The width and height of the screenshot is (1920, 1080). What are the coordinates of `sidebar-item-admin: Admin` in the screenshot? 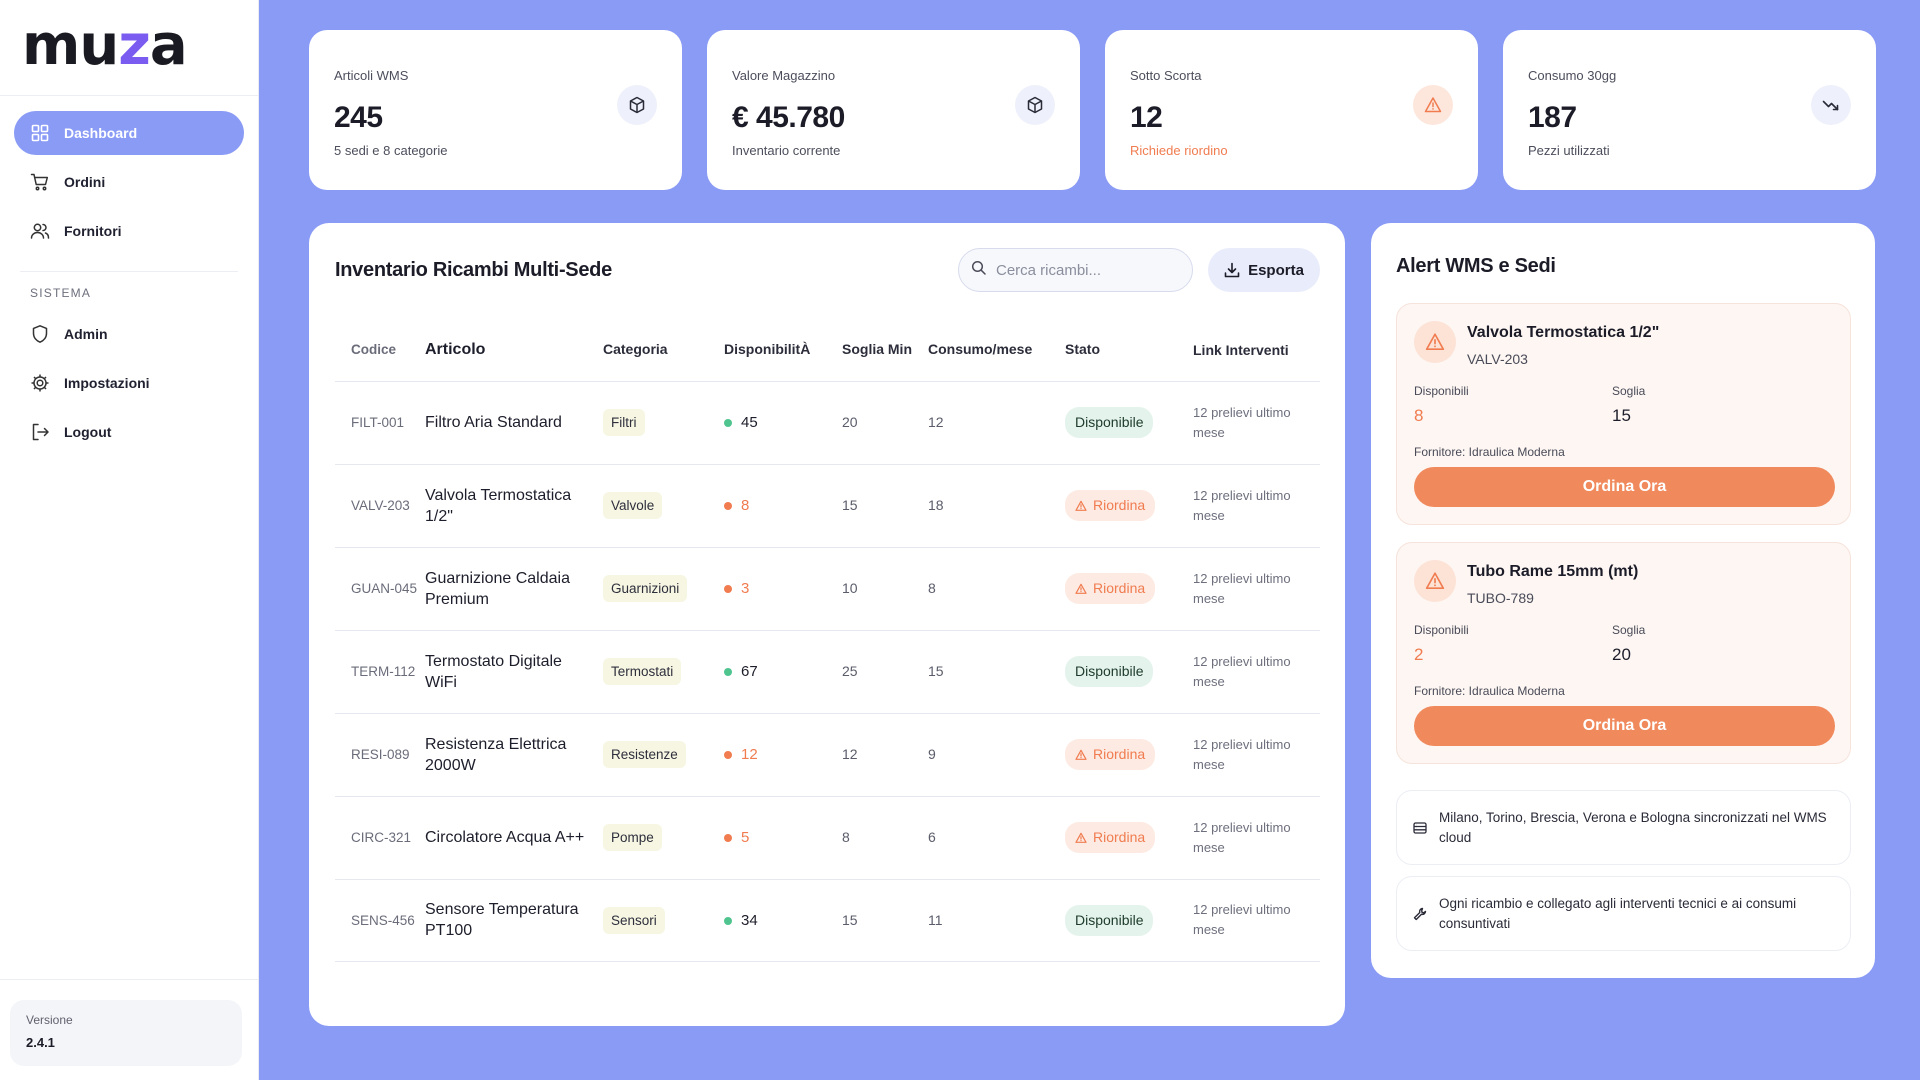 It's located at (129, 334).